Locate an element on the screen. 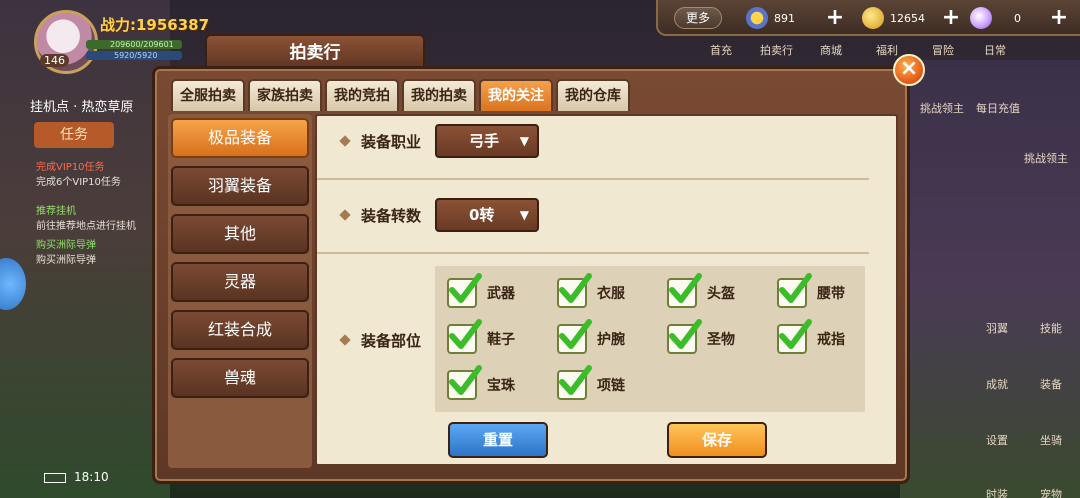  rebirth-dropdown: 0转 ▼ is located at coordinates (487, 215).